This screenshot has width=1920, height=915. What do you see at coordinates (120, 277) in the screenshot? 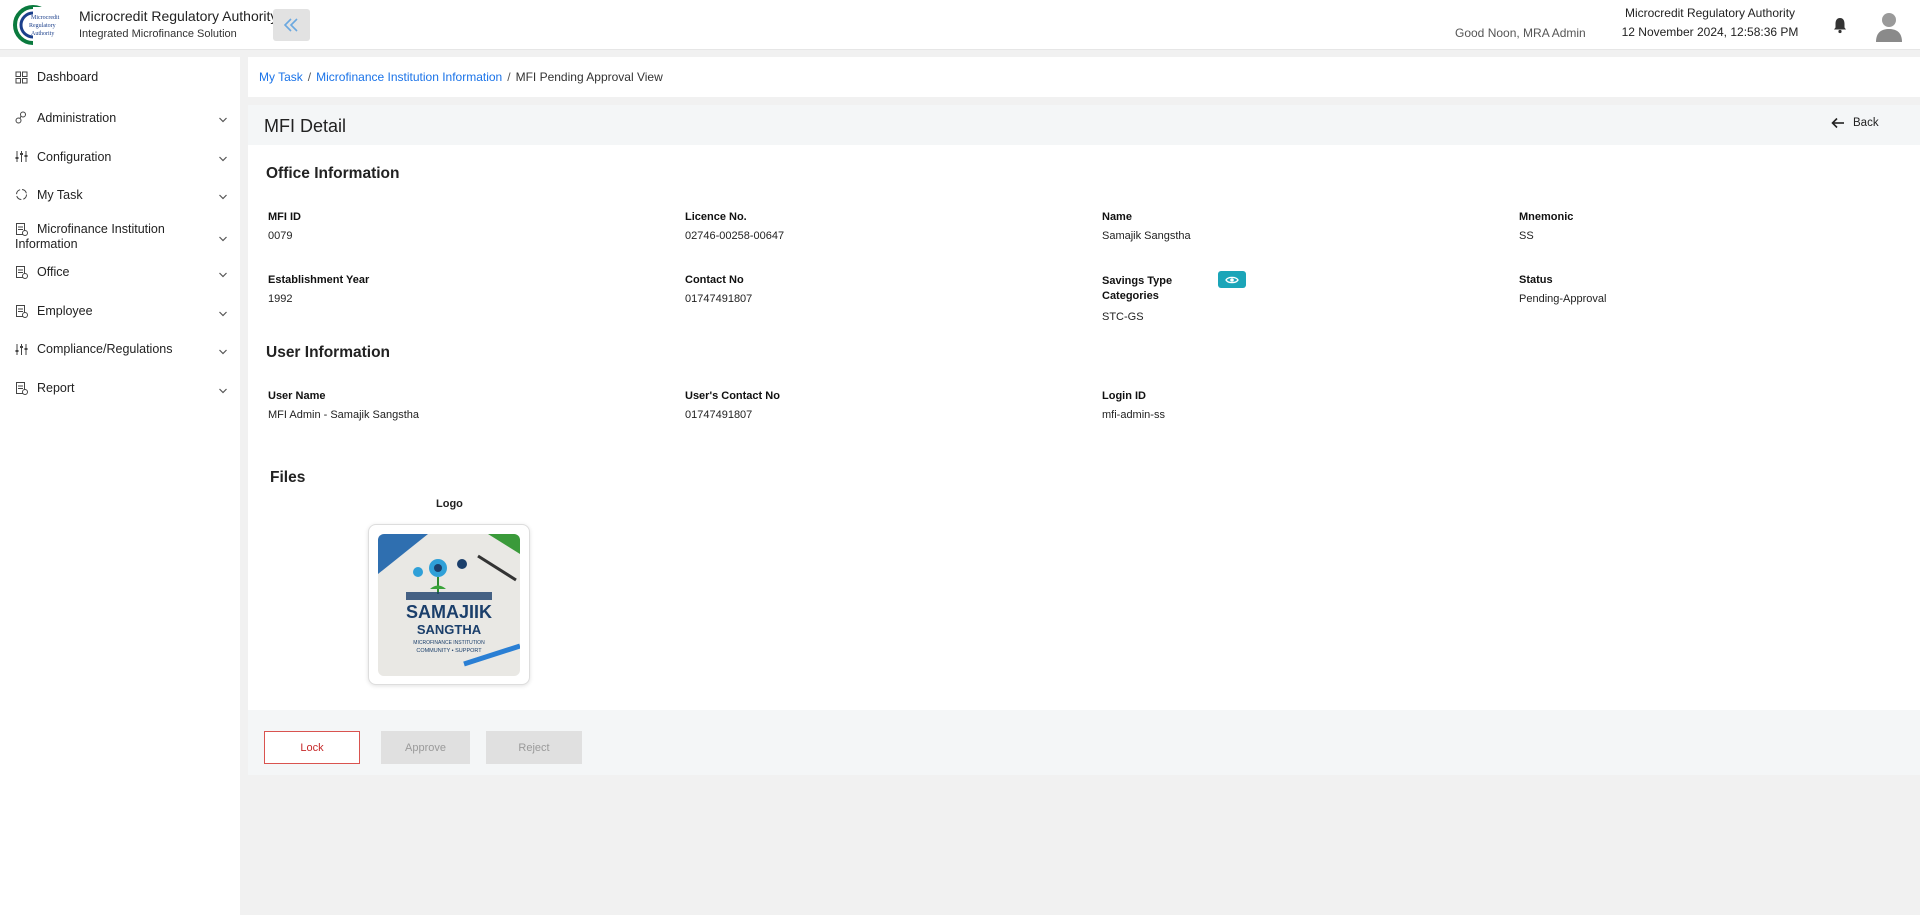
I see `sidebar-item-office: Office` at bounding box center [120, 277].